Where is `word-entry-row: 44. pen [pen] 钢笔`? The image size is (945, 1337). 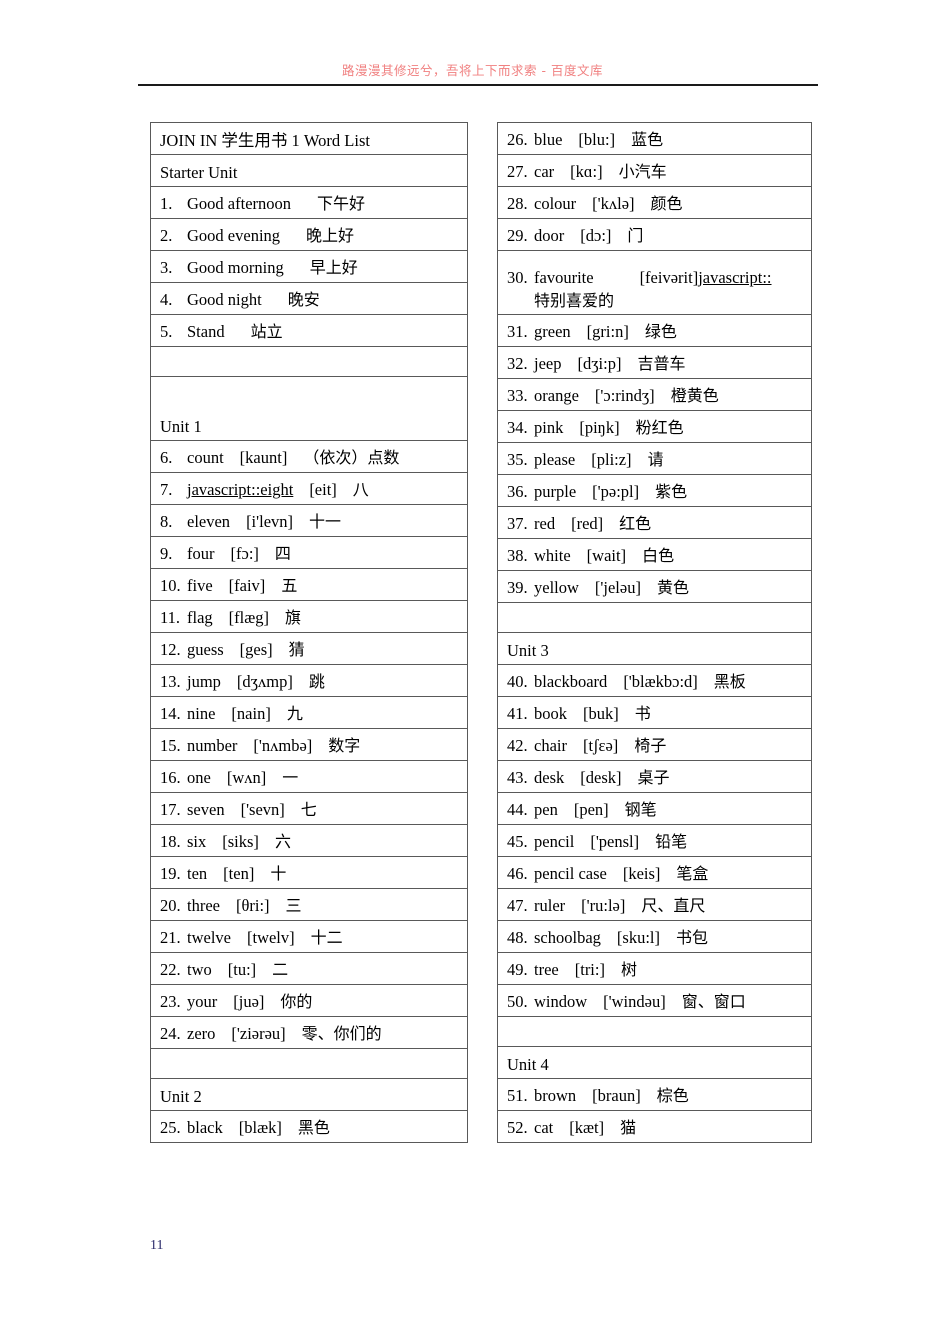
word-entry-row: 44. pen [pen] 钢笔 is located at coordinates (654, 808).